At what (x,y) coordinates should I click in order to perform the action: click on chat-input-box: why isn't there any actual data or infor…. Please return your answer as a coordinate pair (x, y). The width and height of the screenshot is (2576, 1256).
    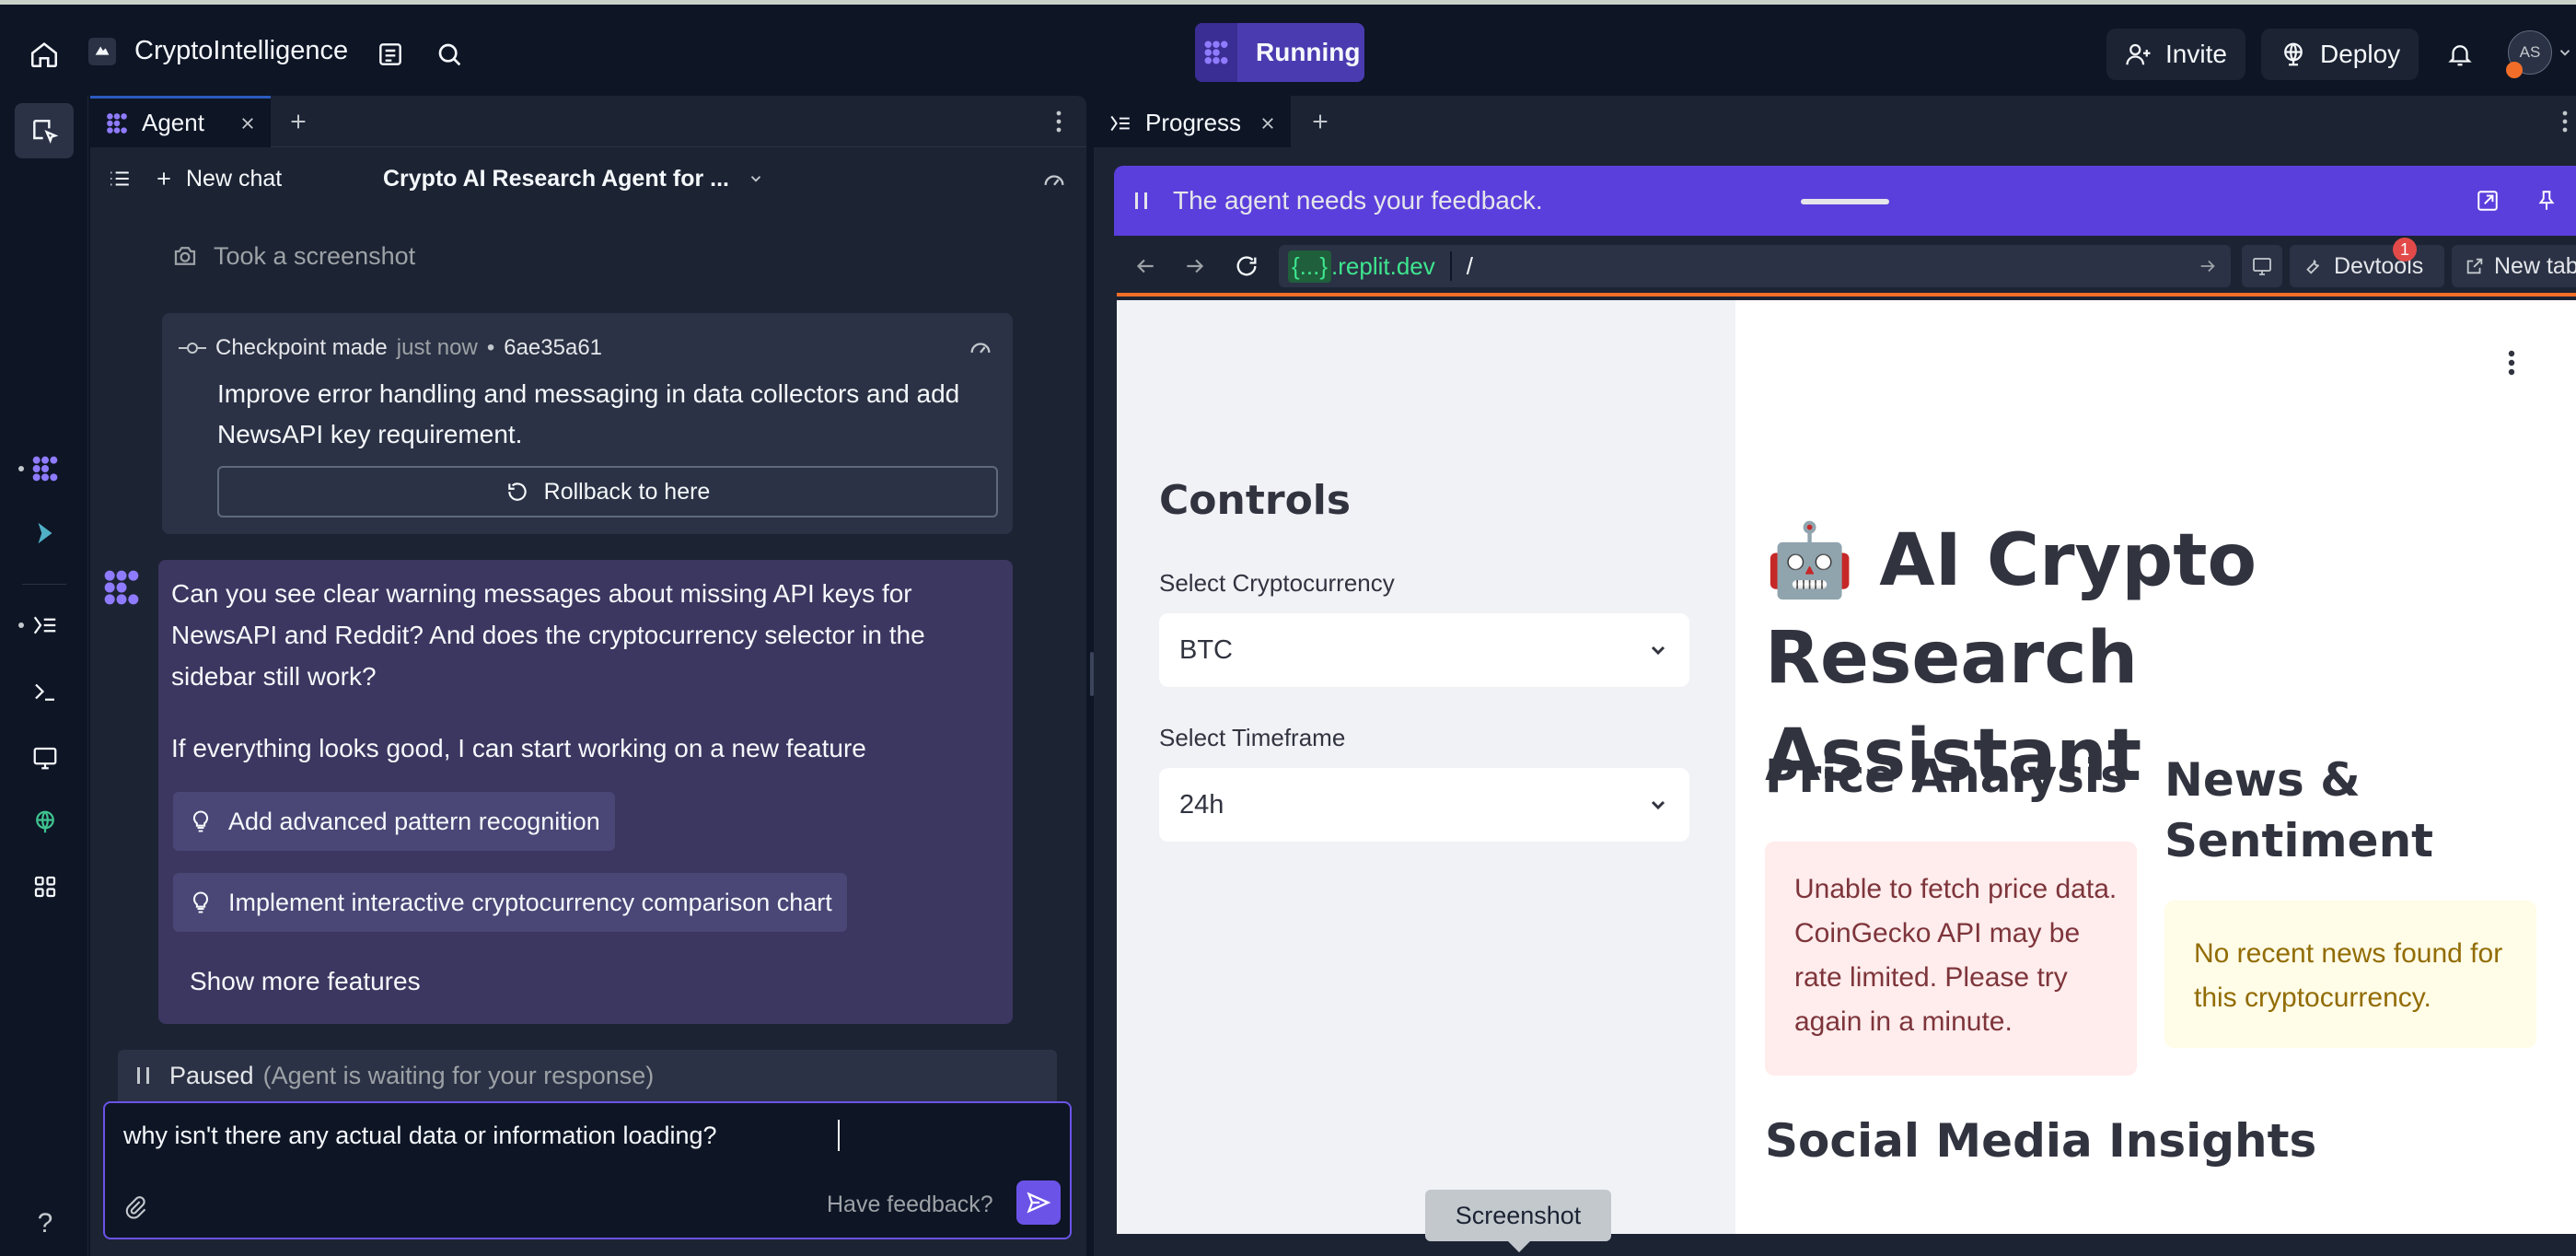
    Looking at the image, I should click on (587, 1170).